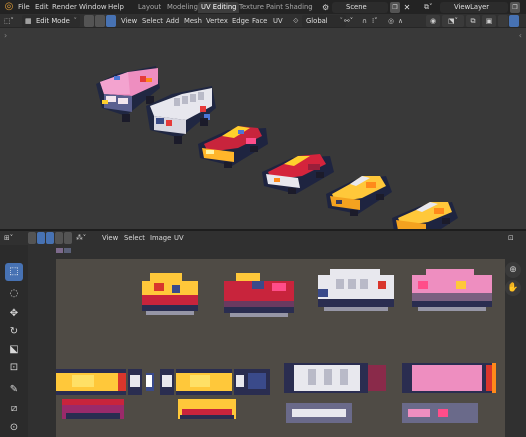 The height and width of the screenshot is (437, 526). I want to click on uv-island-pink-van-side, so click(452, 290).